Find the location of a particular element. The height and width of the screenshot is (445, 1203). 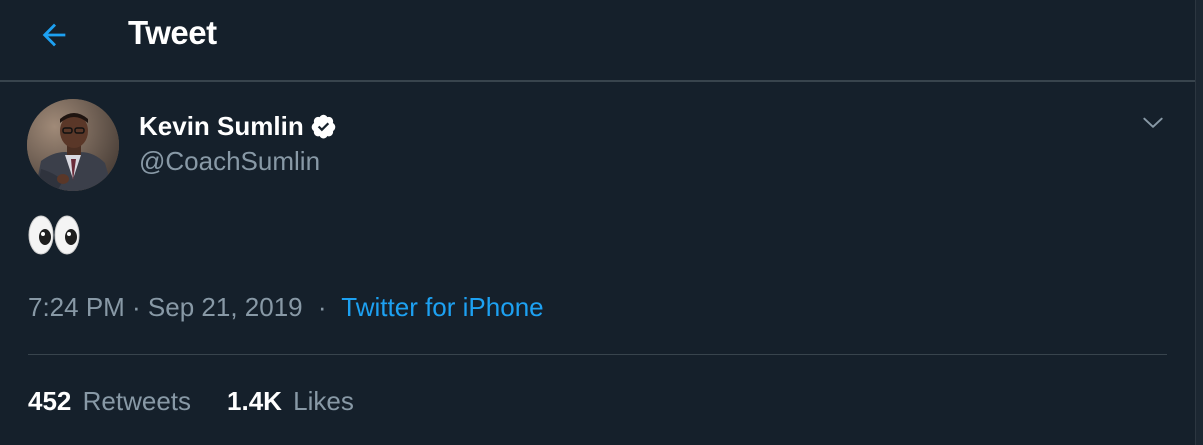

retweets-count: 452 is located at coordinates (50, 401).